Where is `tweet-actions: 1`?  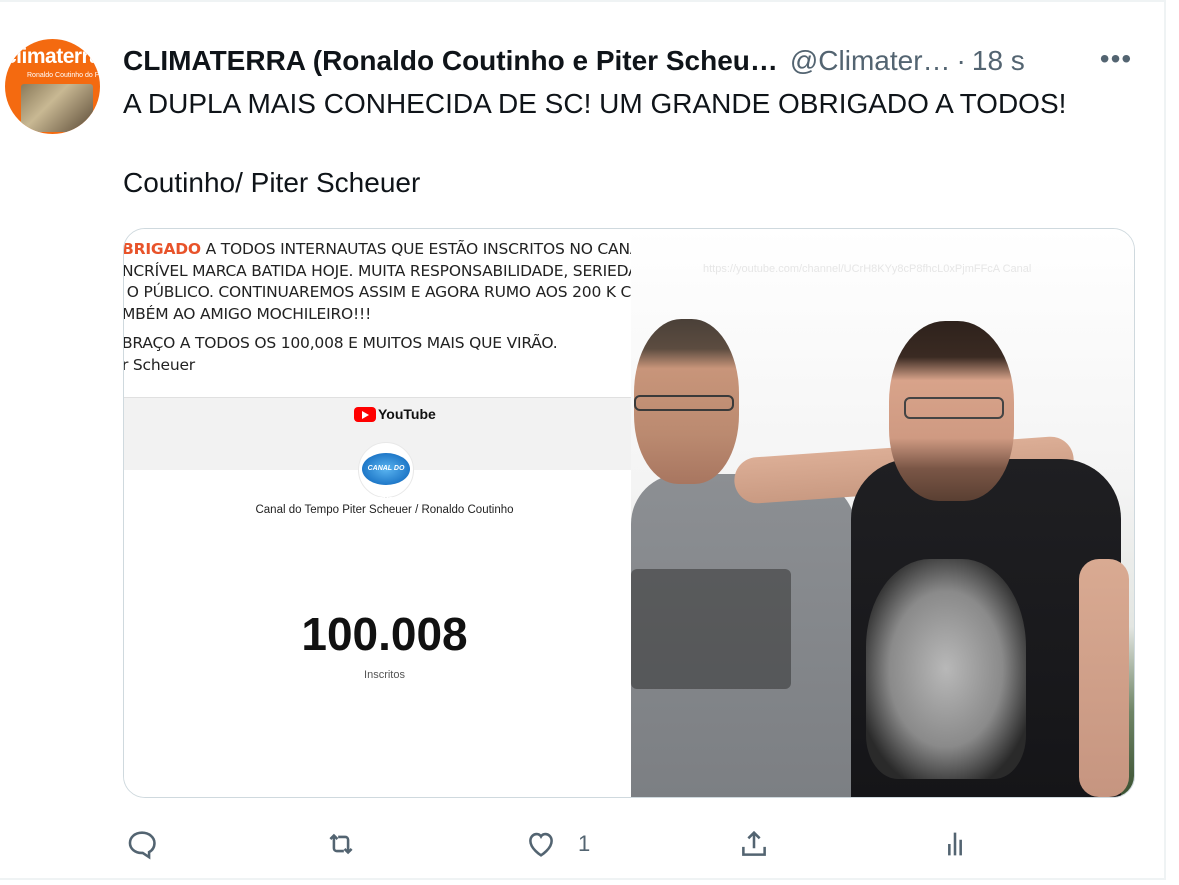
tweet-actions: 1 is located at coordinates (583, 847).